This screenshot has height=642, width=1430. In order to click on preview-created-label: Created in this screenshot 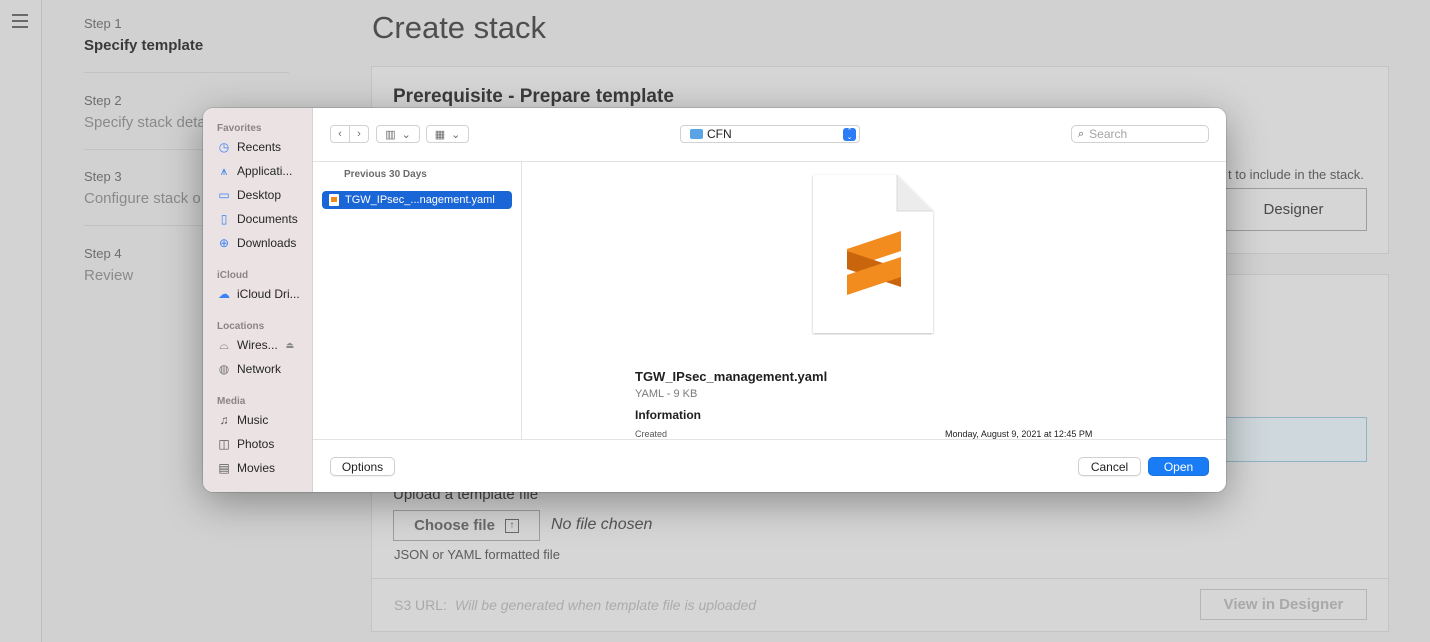, I will do `click(651, 434)`.